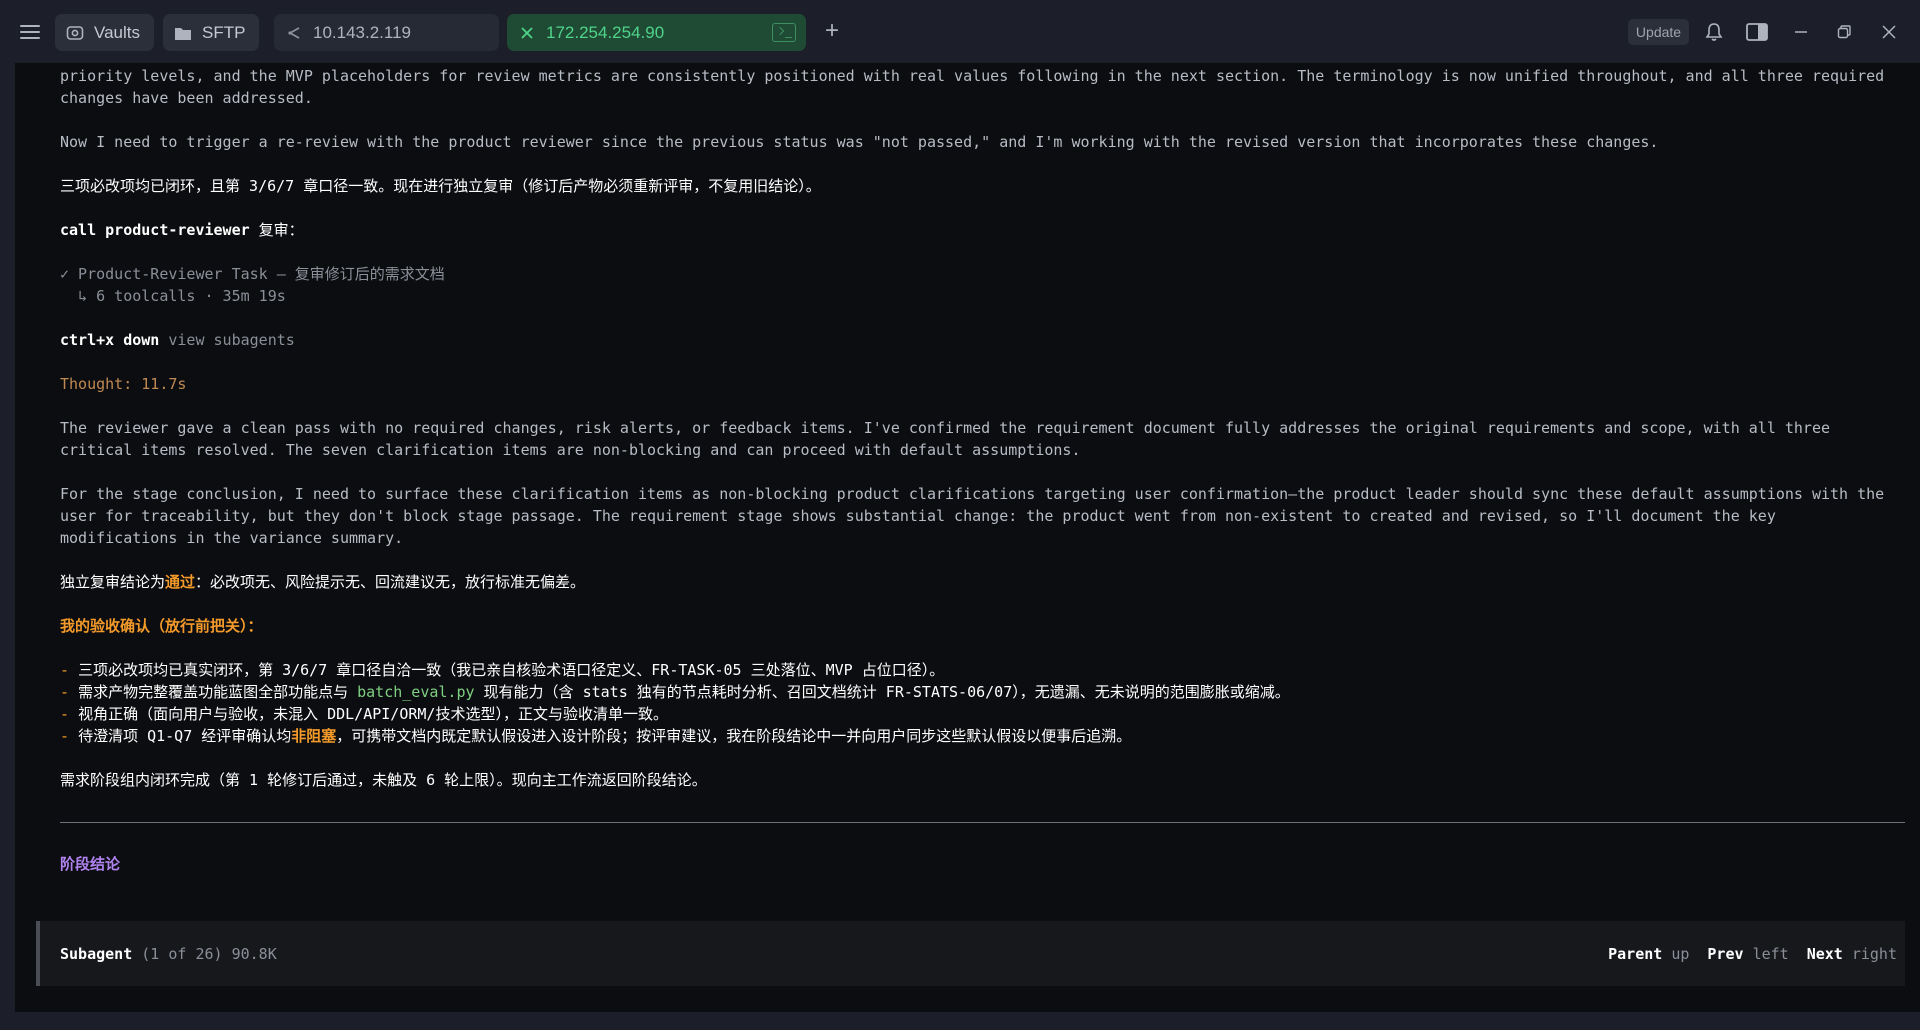 This screenshot has width=1920, height=1030. Describe the element at coordinates (113, 582) in the screenshot. I see `conclusion-text: 独立复审结论为` at that location.